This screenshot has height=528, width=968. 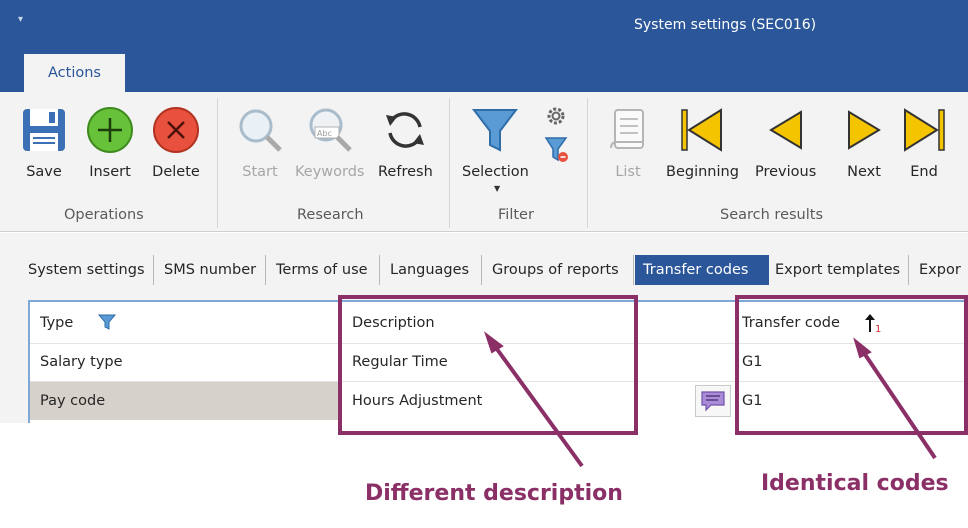 I want to click on arrow-left-icon, so click(x=786, y=130).